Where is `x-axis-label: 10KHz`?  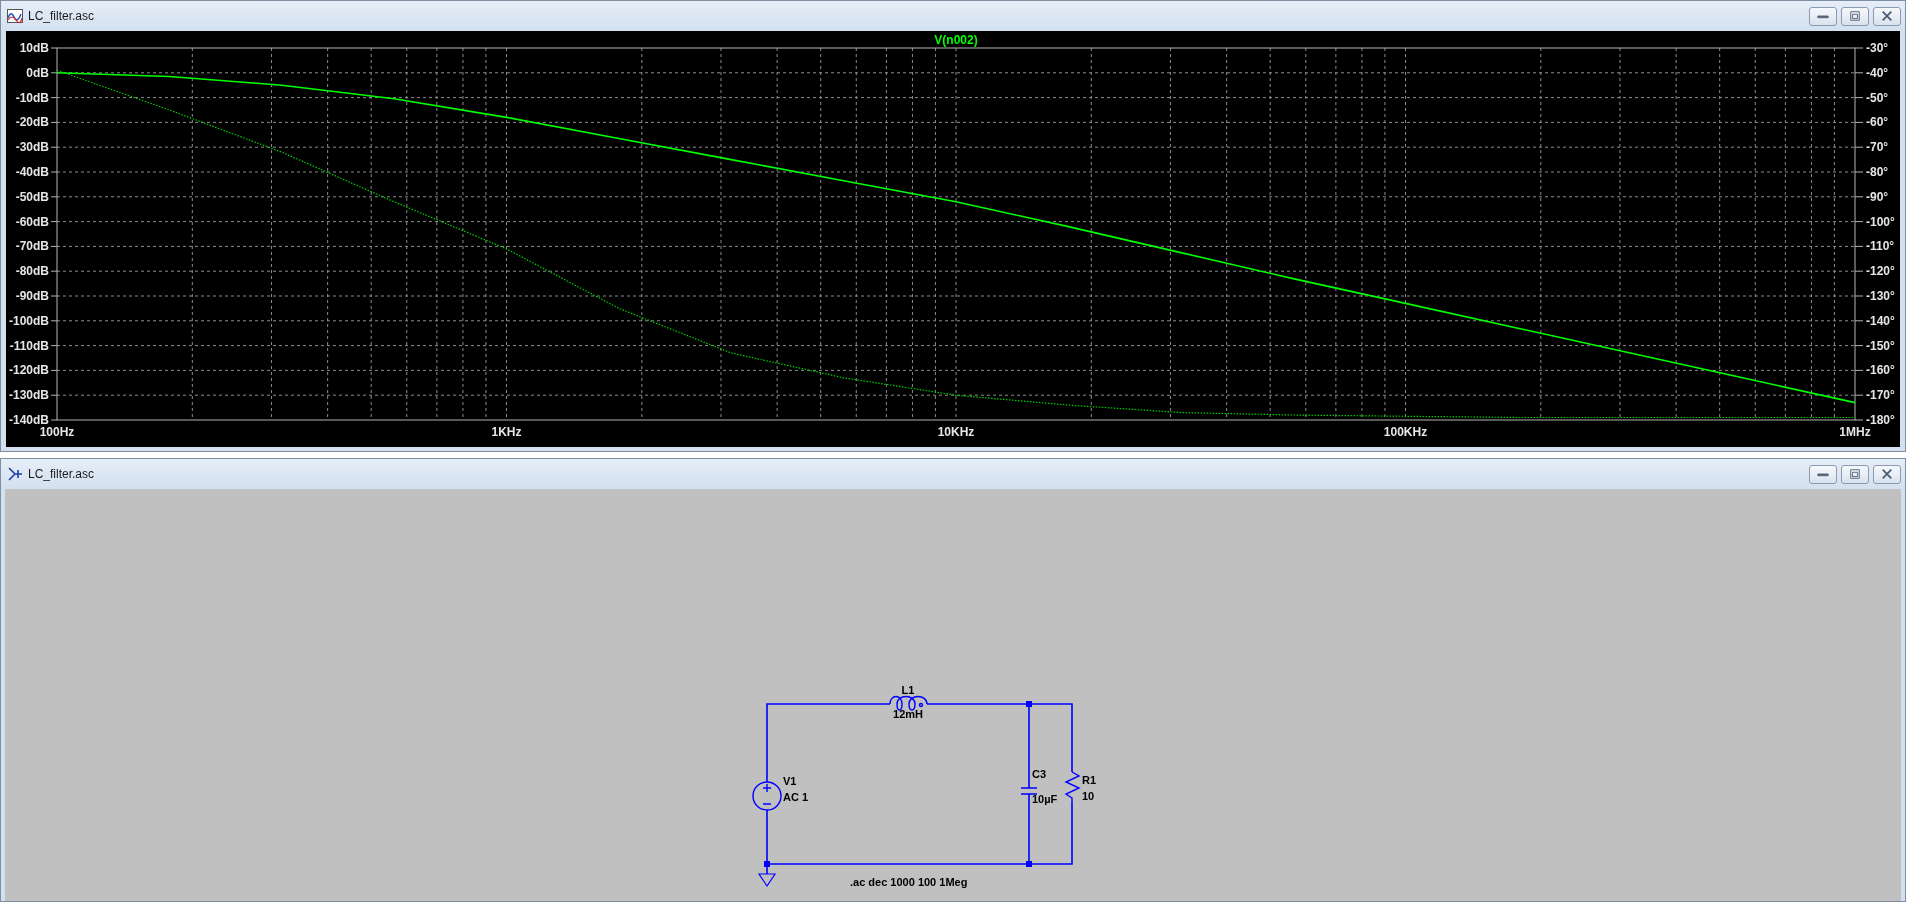 x-axis-label: 10KHz is located at coordinates (956, 432).